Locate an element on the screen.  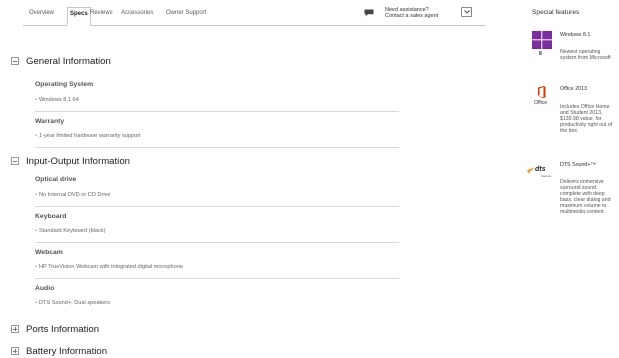
dts-logo-icon is located at coordinates (531, 171).